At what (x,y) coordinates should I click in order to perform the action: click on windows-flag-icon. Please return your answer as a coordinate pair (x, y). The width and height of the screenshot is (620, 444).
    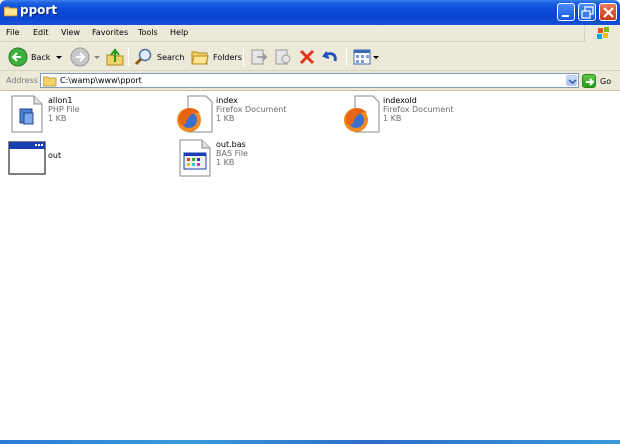
    Looking at the image, I should click on (603, 33).